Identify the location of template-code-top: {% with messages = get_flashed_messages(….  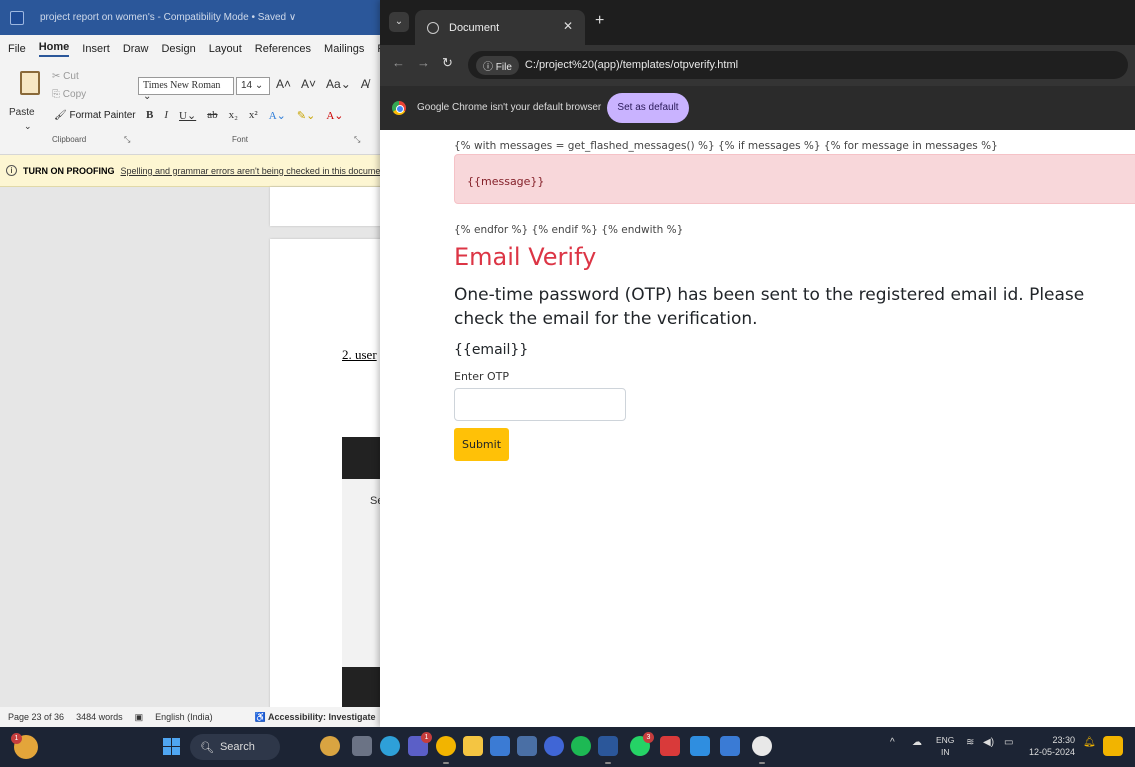
(726, 146).